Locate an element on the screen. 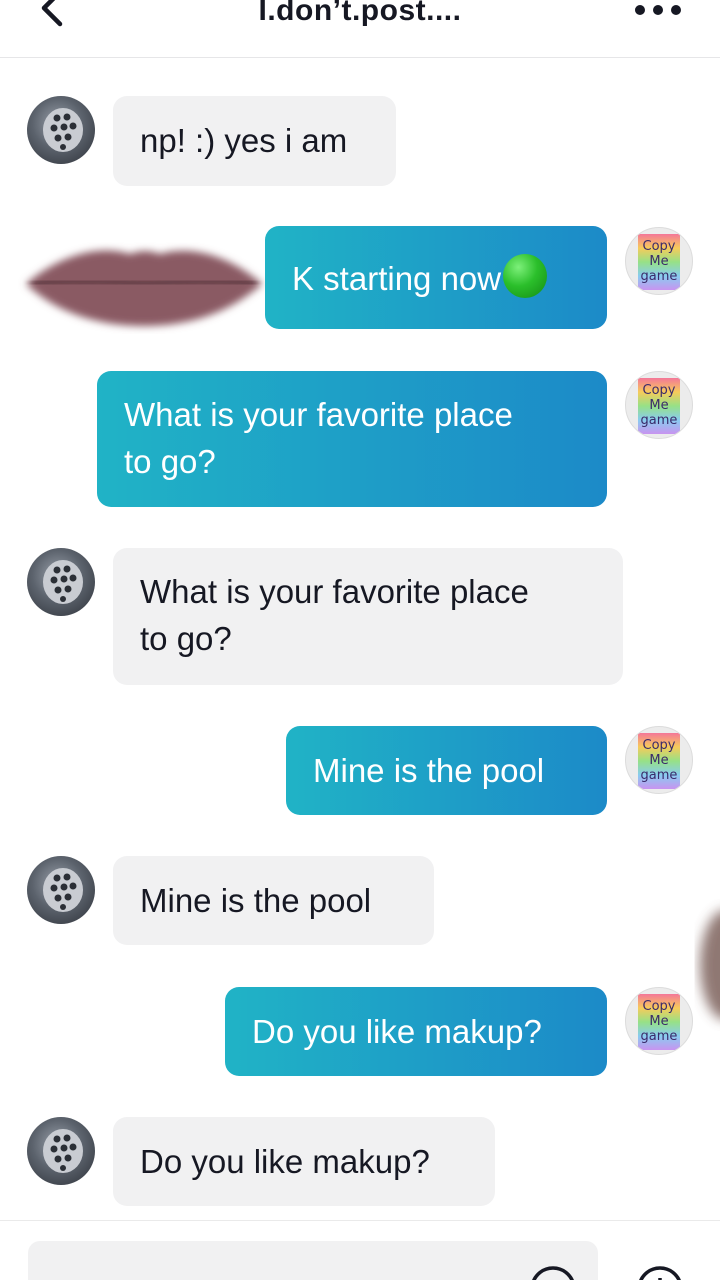  message-bubble-outgoing: What is your favorite place to go? is located at coordinates (352, 439).